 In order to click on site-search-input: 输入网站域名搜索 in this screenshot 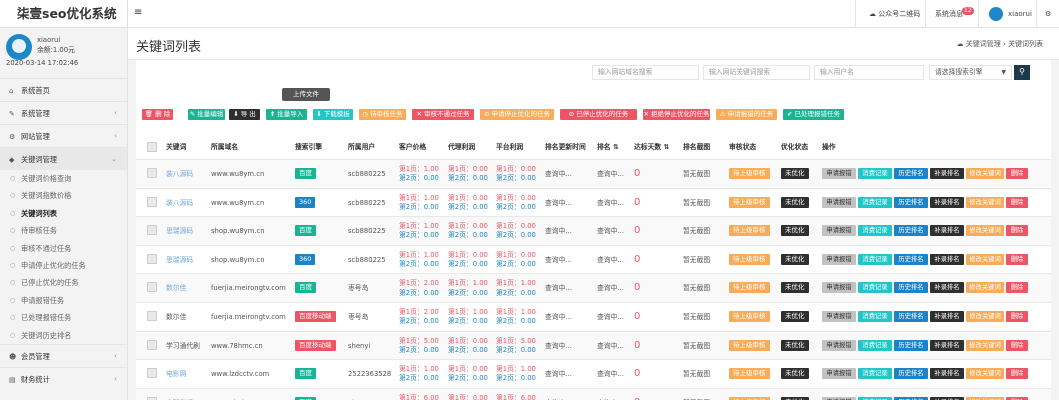, I will do `click(645, 72)`.